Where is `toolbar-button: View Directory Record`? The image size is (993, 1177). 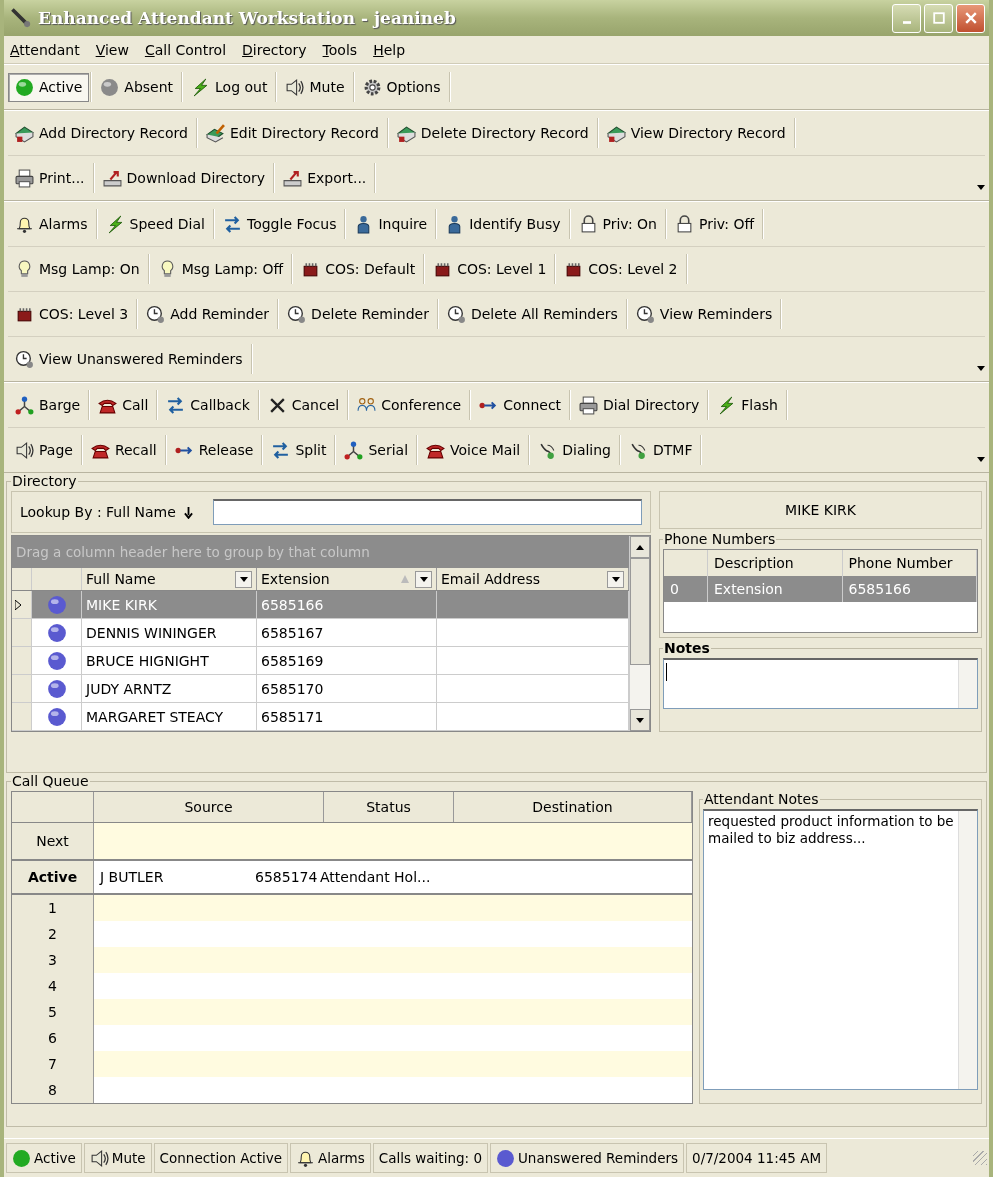 toolbar-button: View Directory Record is located at coordinates (696, 133).